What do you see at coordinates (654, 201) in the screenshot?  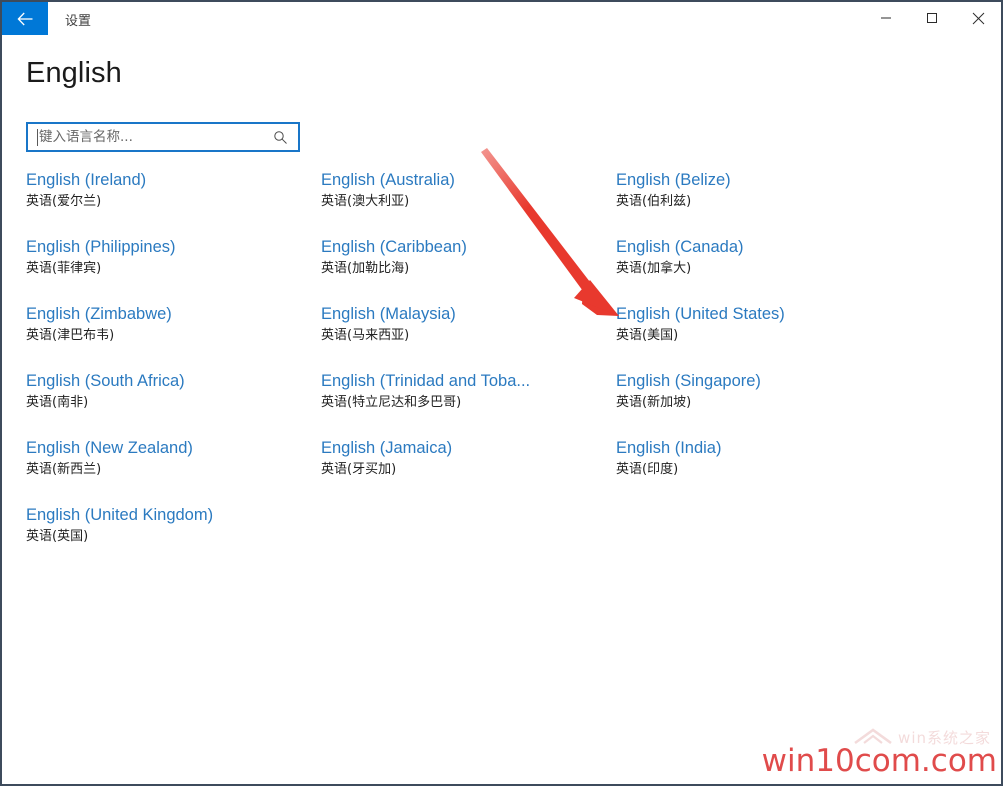 I see `language-native: 英语(伯利兹)` at bounding box center [654, 201].